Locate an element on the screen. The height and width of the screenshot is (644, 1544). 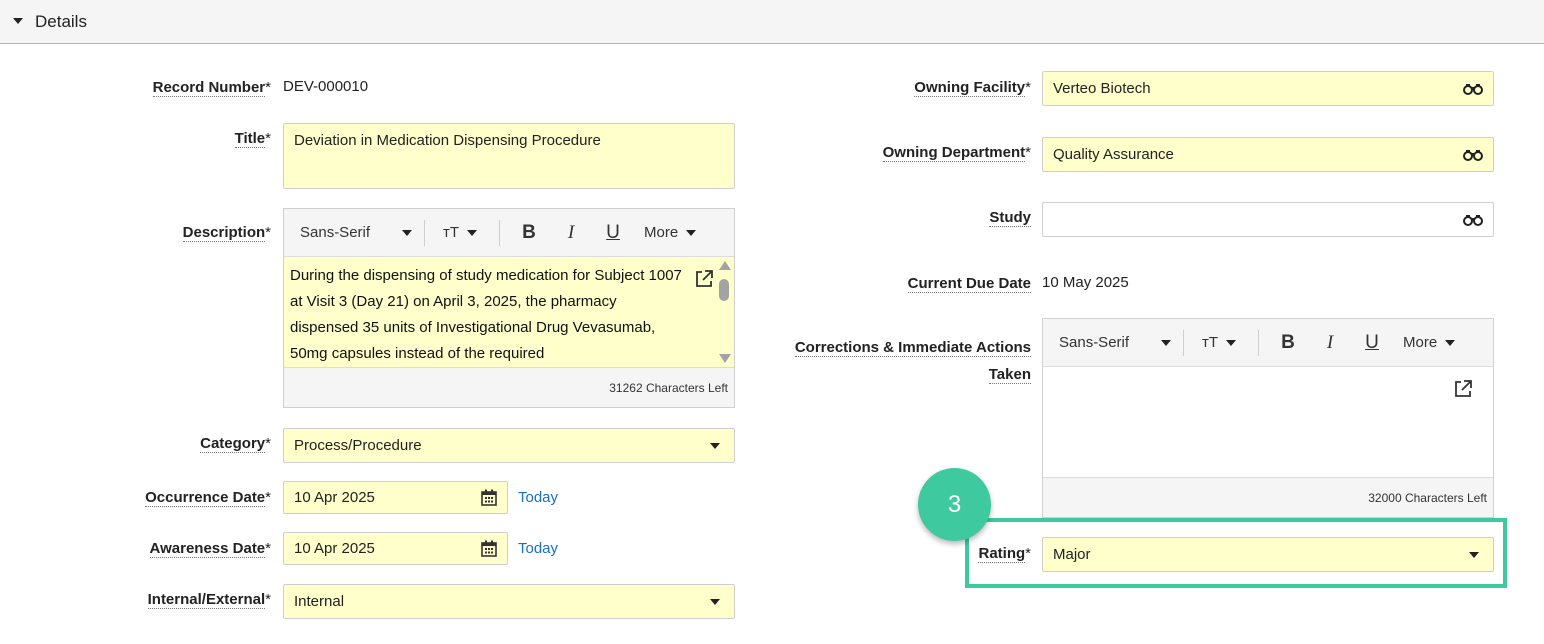
owning-facility-label: Owning Facility* is located at coordinates (972, 88).